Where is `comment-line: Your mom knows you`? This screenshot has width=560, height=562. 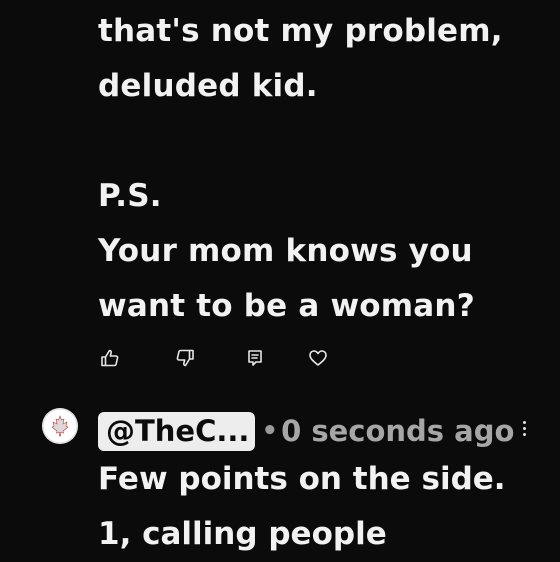
comment-line: Your mom knows you is located at coordinates (285, 251).